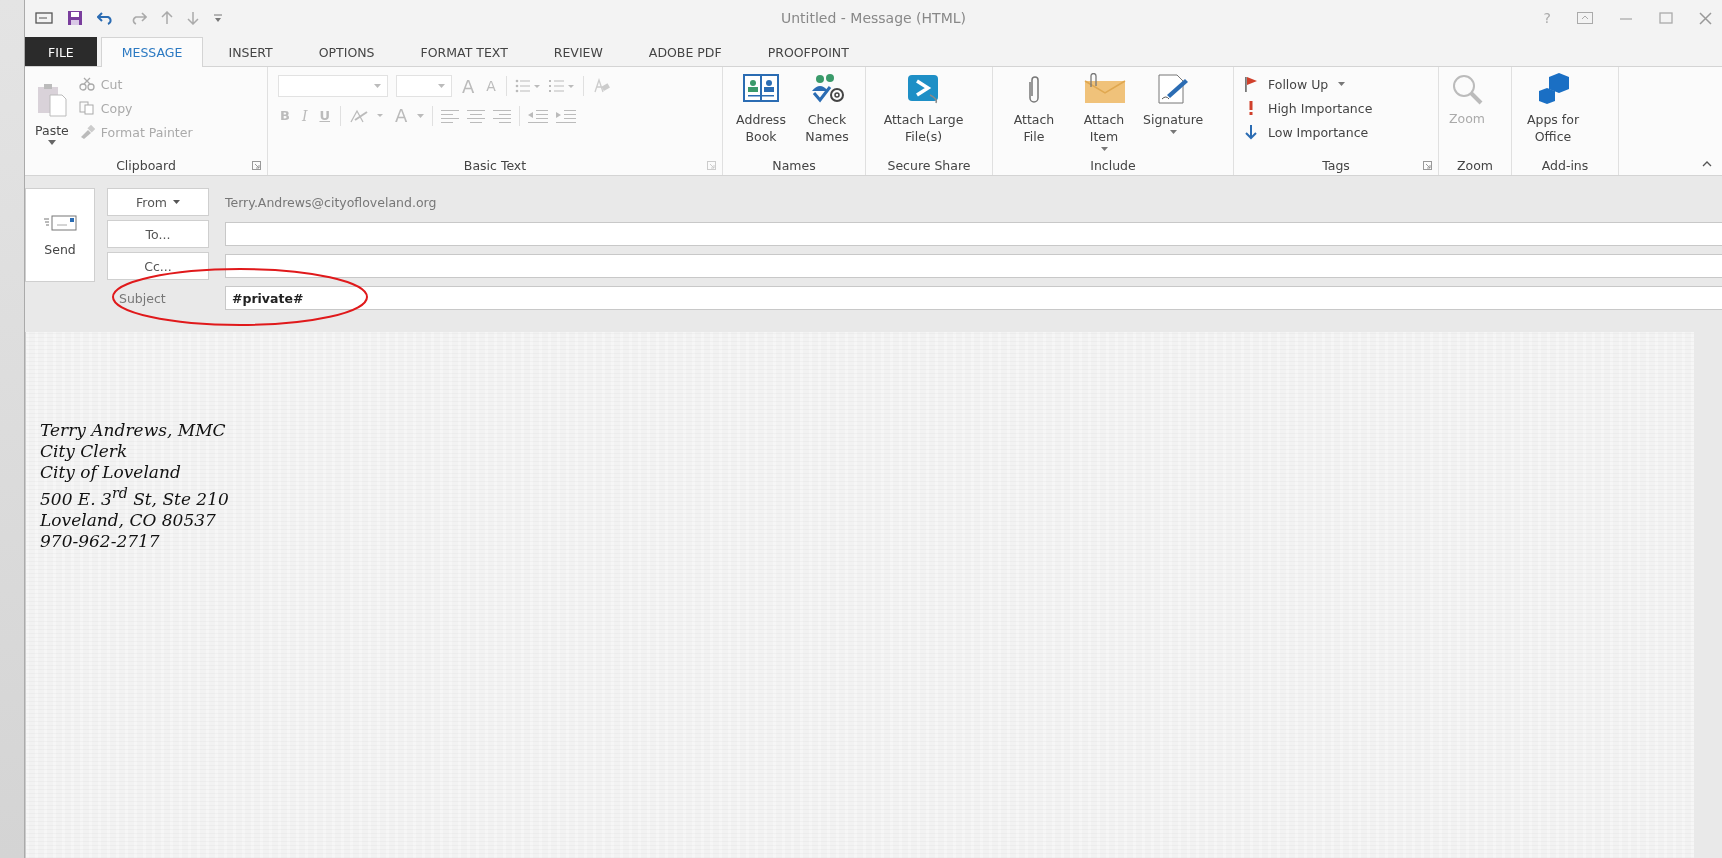 This screenshot has width=1722, height=858. What do you see at coordinates (600, 86) in the screenshot?
I see `clear-formatting-icon` at bounding box center [600, 86].